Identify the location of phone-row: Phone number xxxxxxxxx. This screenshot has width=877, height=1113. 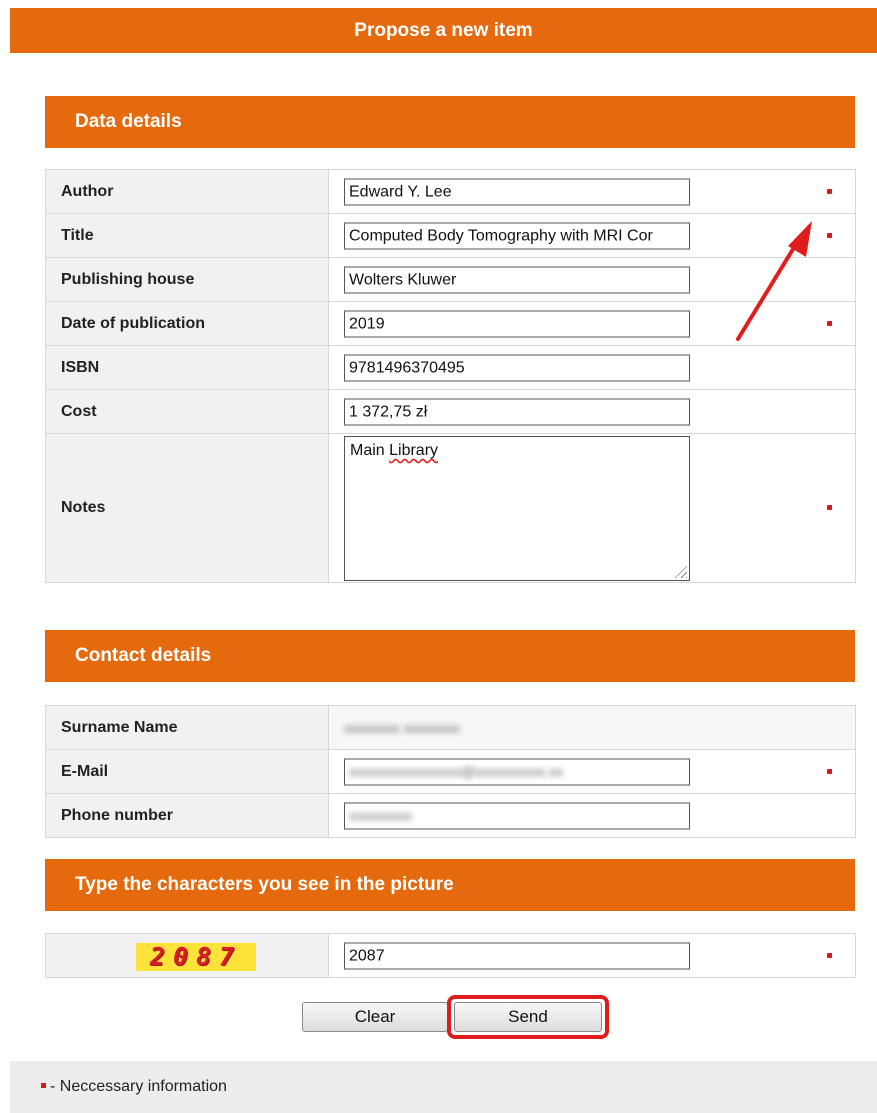
(450, 815).